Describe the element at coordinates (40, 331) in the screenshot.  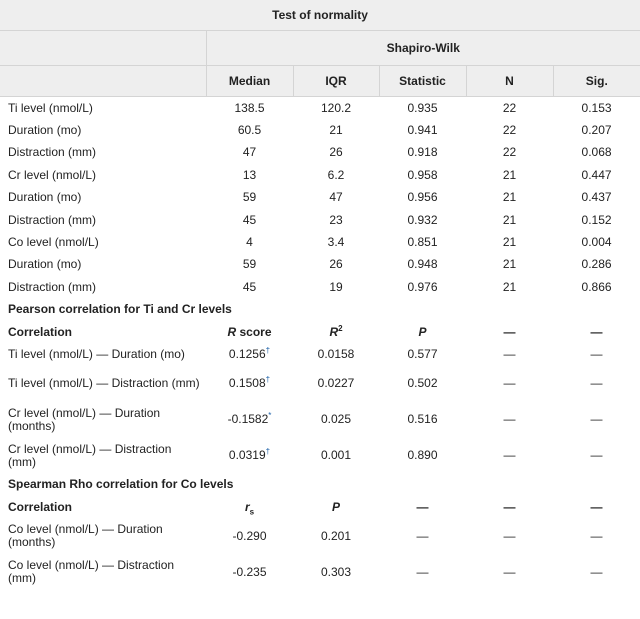
I see `pearson-col-correlation: Correlation` at that location.